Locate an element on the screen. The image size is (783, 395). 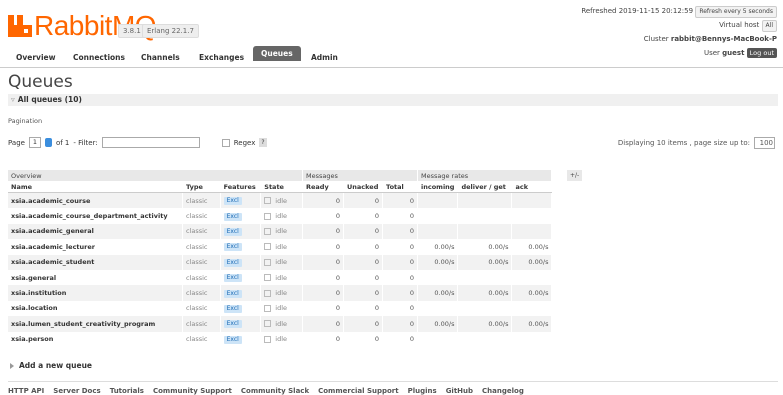
state-text: idle is located at coordinates (281, 308).